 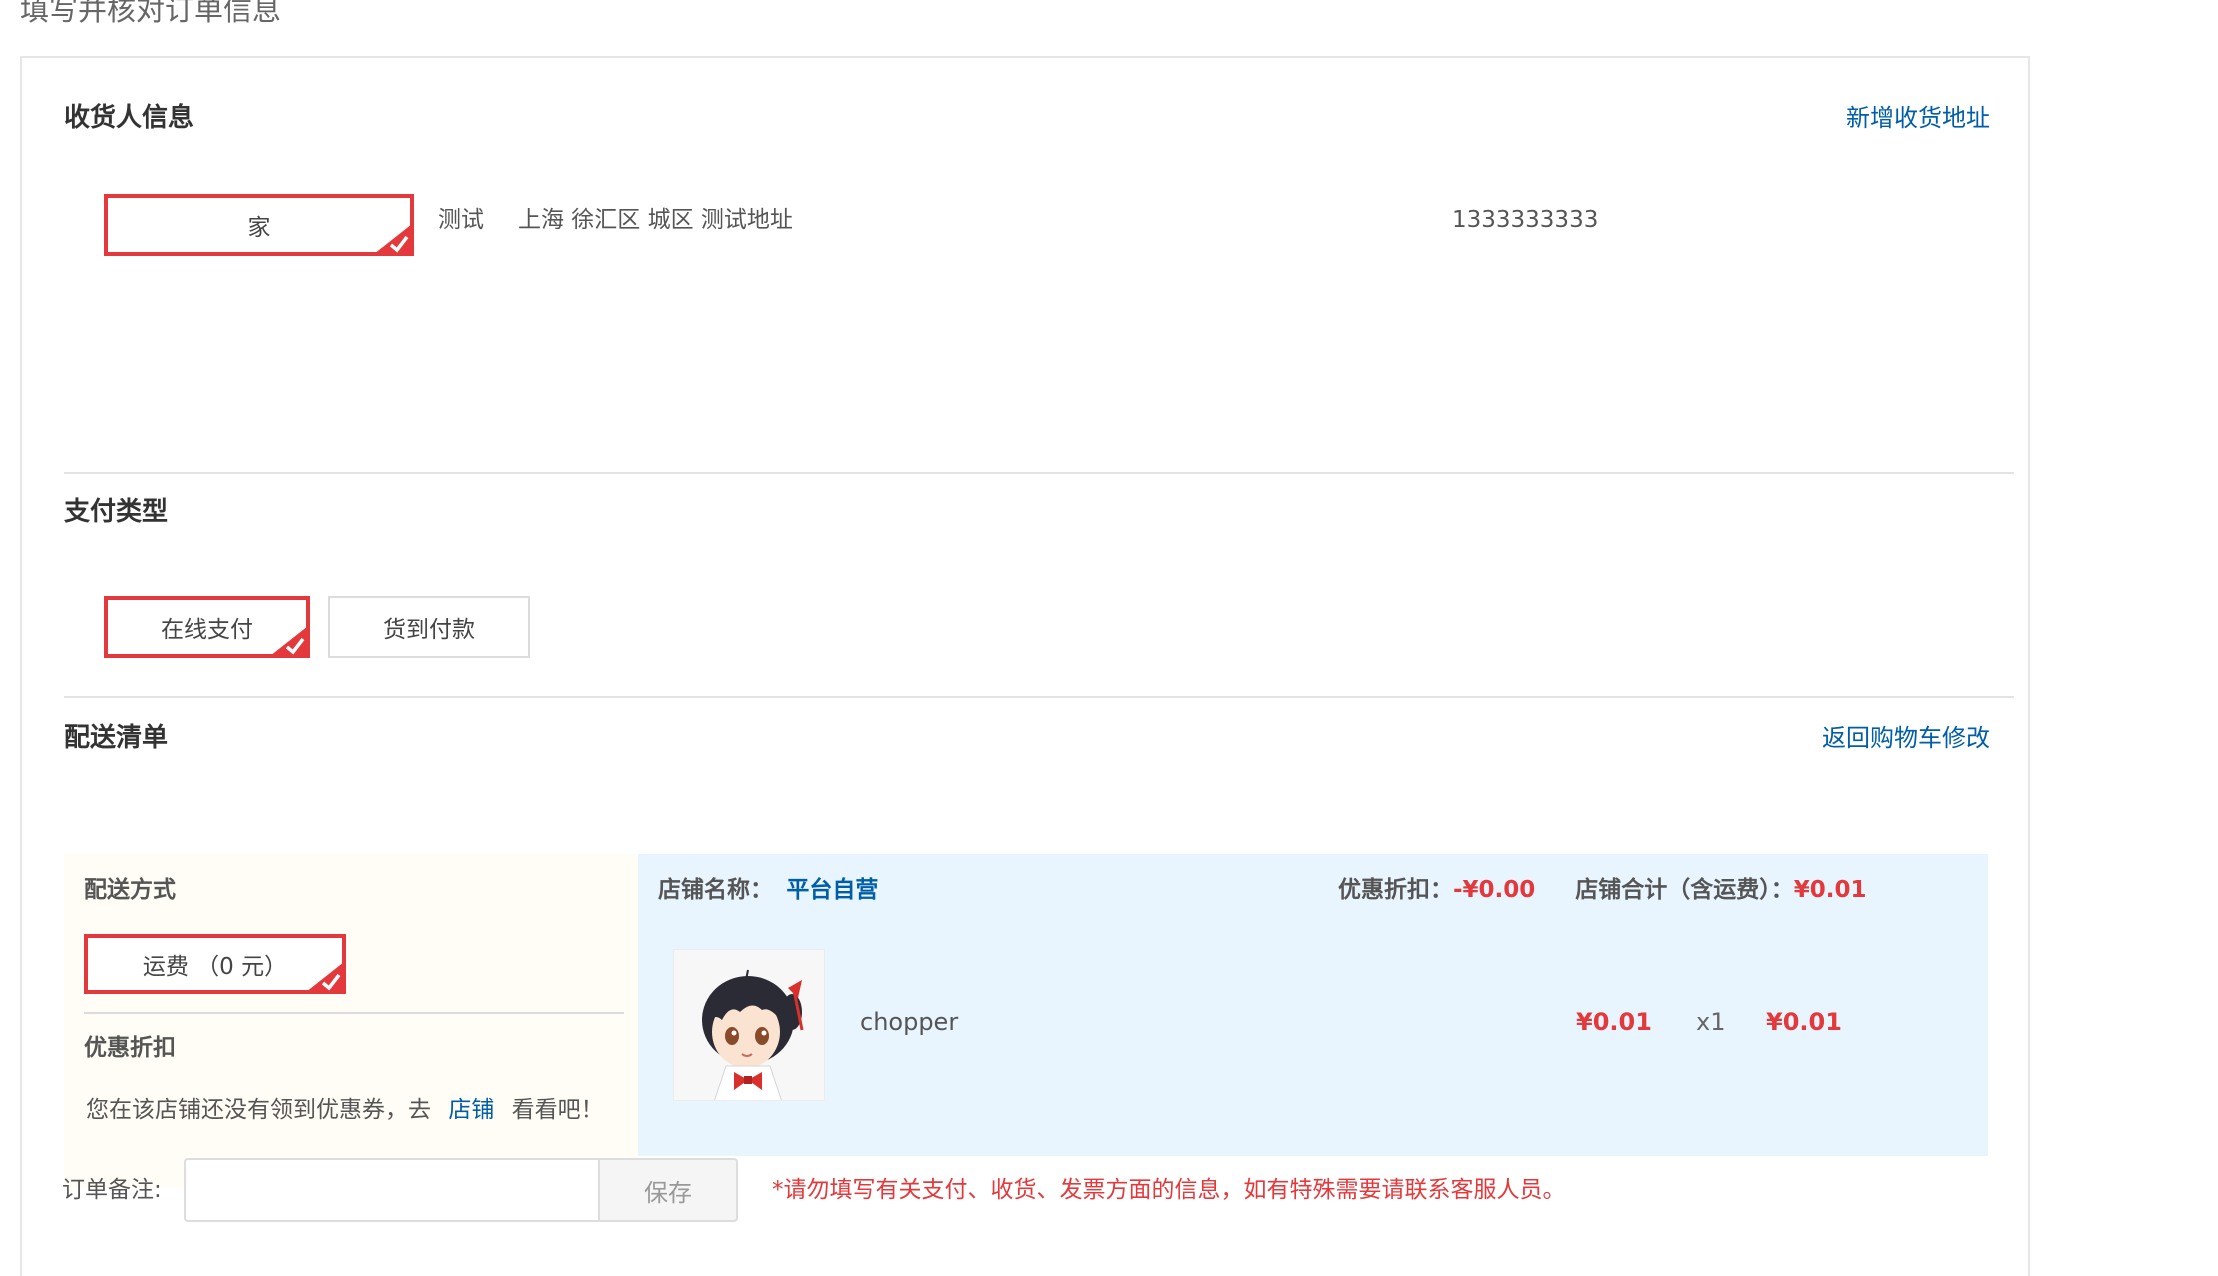 I want to click on shipping-option: 运费 （0 元）, so click(x=215, y=964).